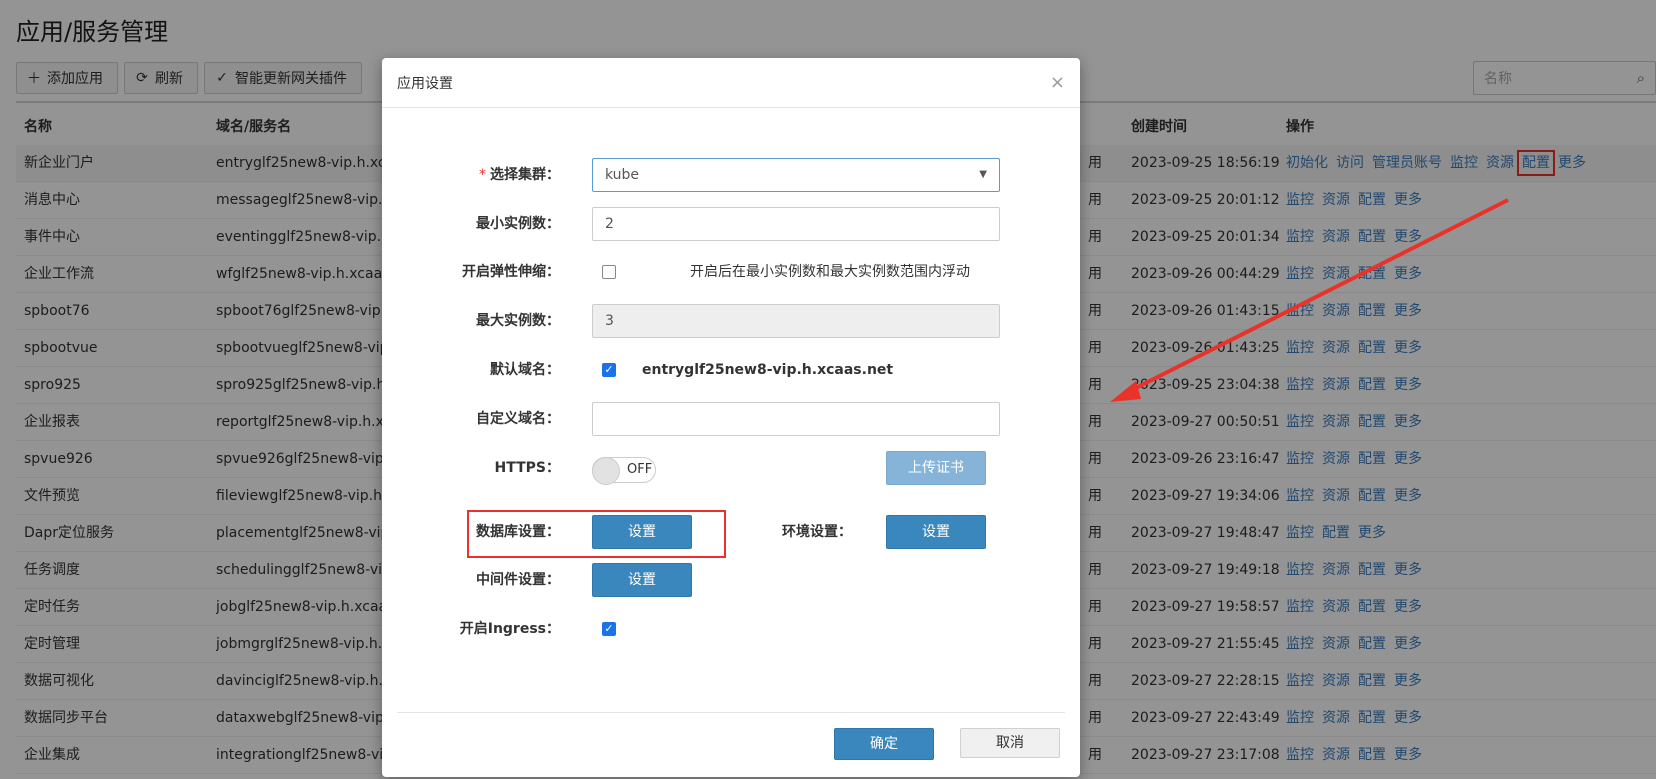 The image size is (1656, 779). I want to click on cluster-value: kube, so click(622, 175).